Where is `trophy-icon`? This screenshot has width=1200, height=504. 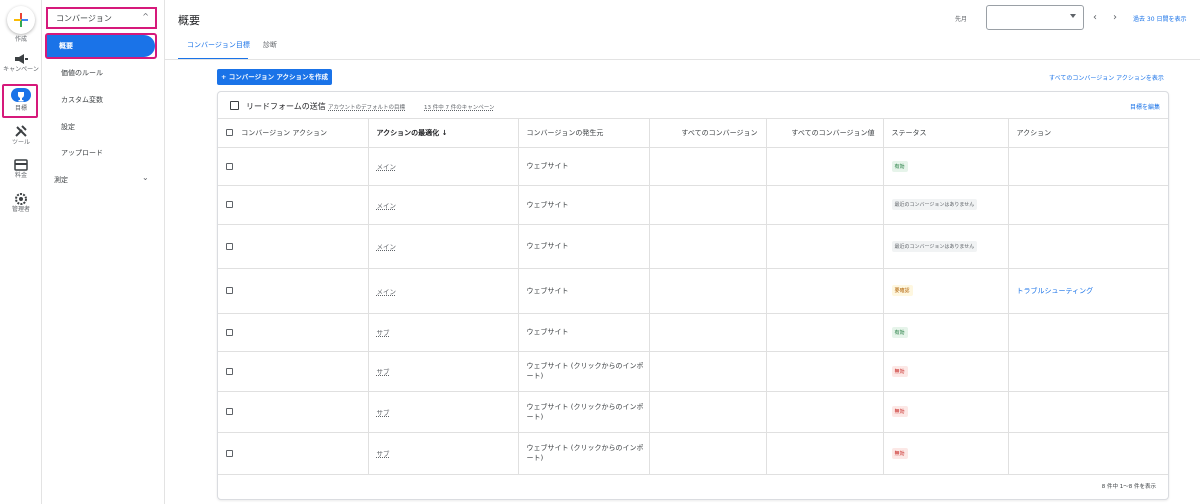 trophy-icon is located at coordinates (21, 97).